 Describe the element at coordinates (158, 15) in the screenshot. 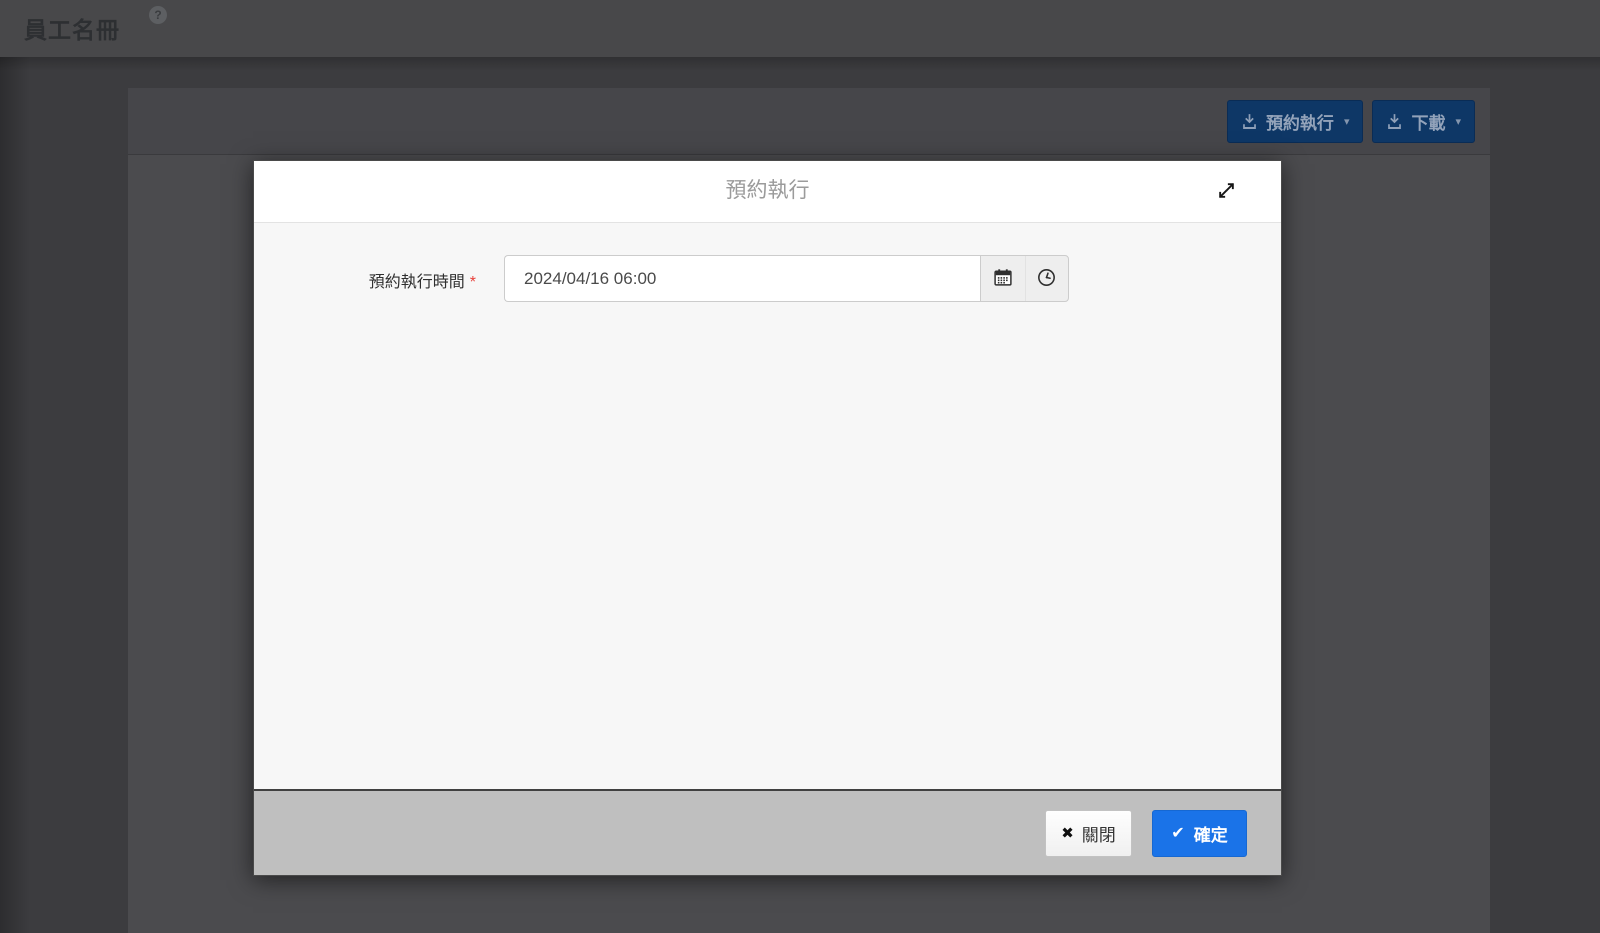

I see `help-icon: ?` at that location.